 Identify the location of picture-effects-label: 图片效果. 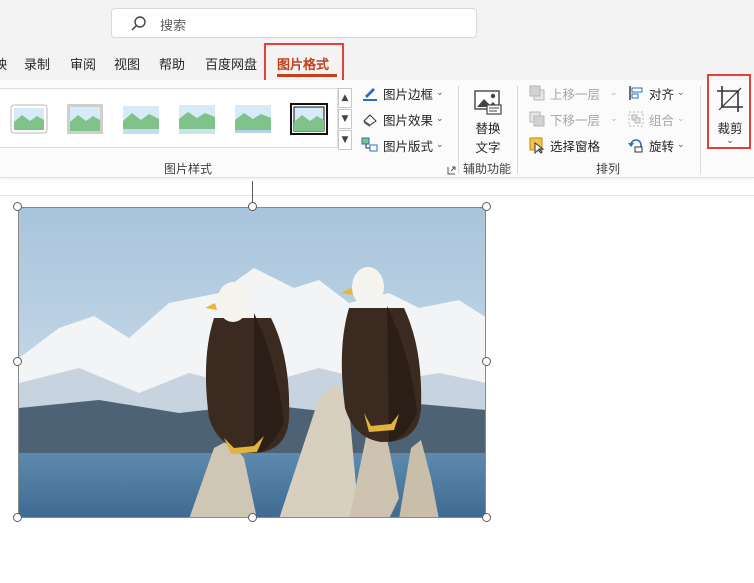
(408, 120).